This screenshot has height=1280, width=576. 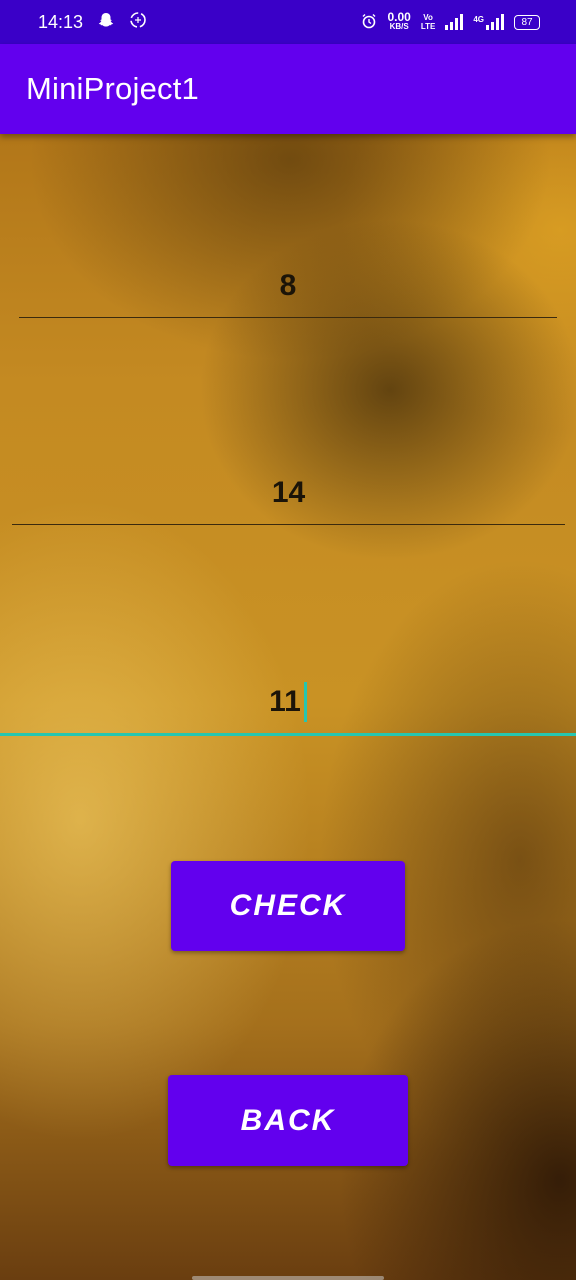 I want to click on second-number-field: 14, so click(x=288, y=493).